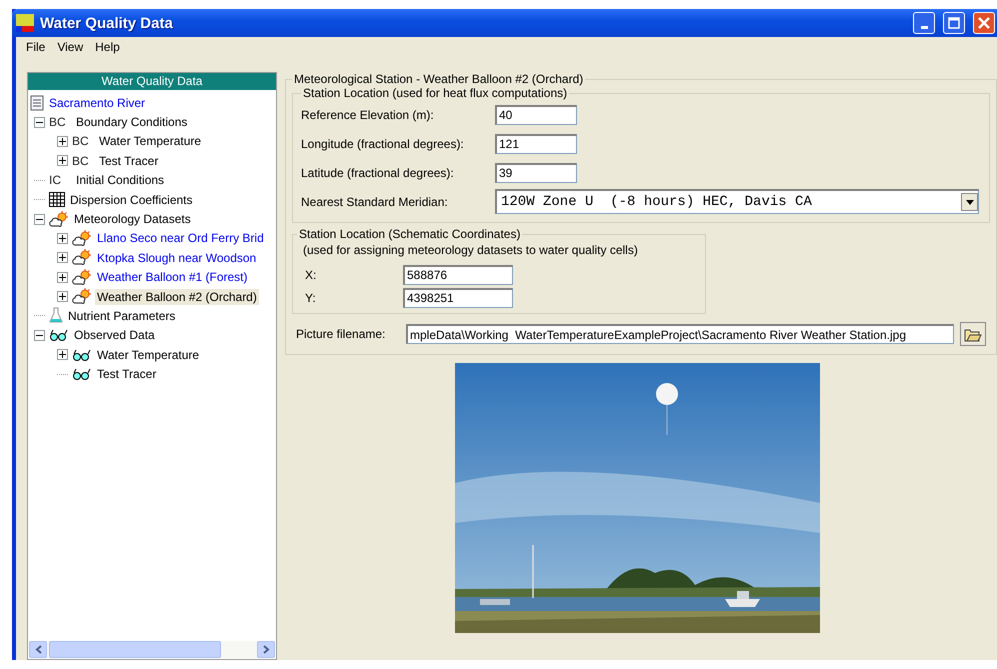 The width and height of the screenshot is (997, 669). Describe the element at coordinates (737, 201) in the screenshot. I see `meridian-dropdown: 120W Zone U (-8 hours) HEC, Davis CA` at that location.